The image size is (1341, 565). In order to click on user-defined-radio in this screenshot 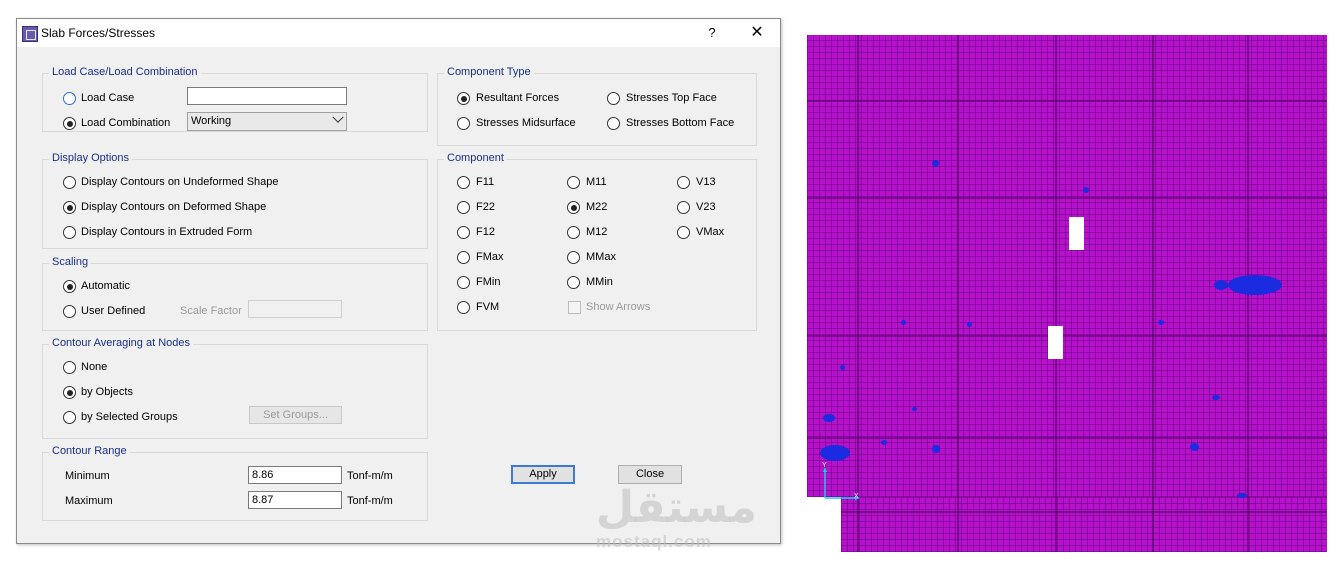, I will do `click(69, 311)`.